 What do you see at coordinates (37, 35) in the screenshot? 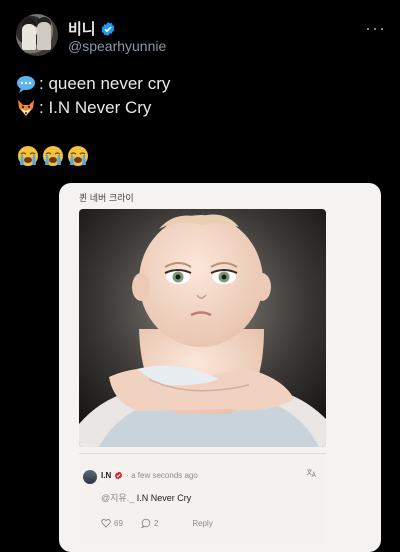
I see `avatar` at bounding box center [37, 35].